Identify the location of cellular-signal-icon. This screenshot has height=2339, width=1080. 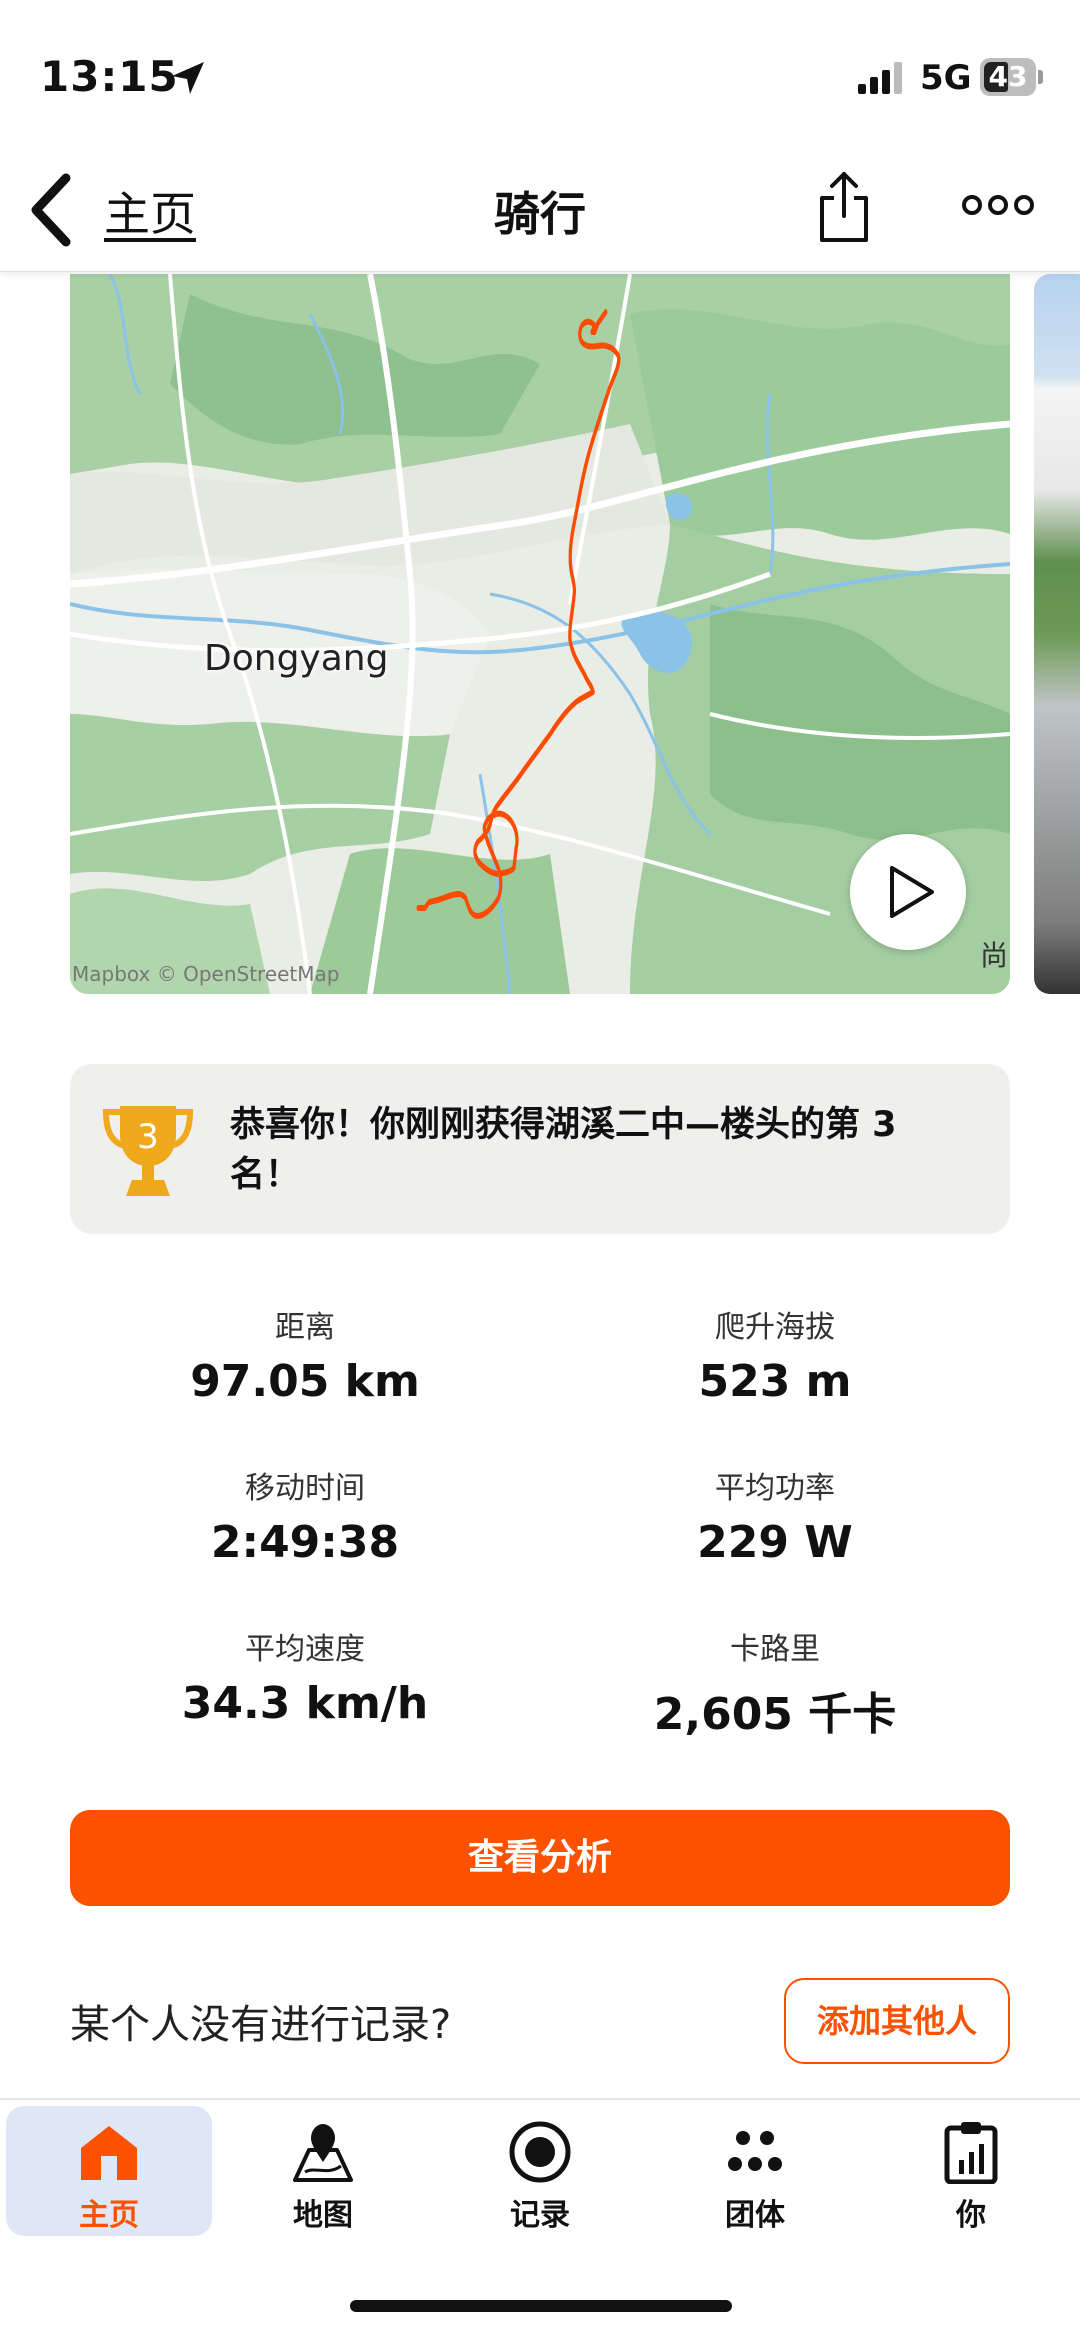
(880, 78).